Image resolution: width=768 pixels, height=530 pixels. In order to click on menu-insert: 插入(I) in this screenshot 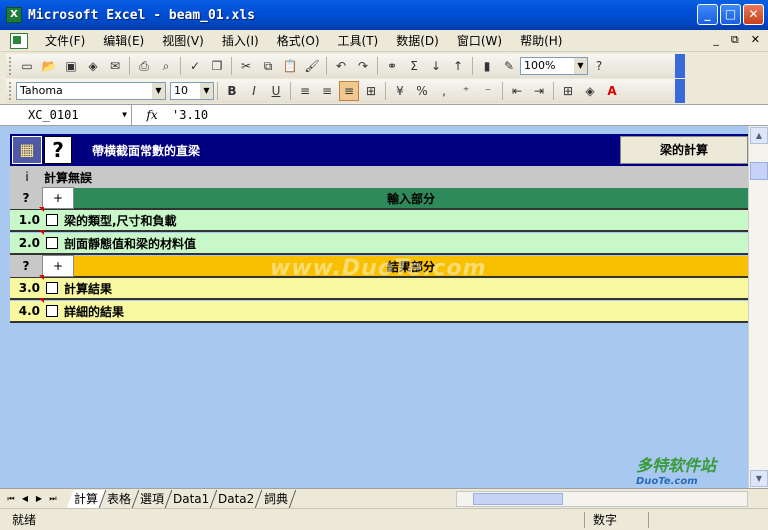, I will do `click(240, 40)`.